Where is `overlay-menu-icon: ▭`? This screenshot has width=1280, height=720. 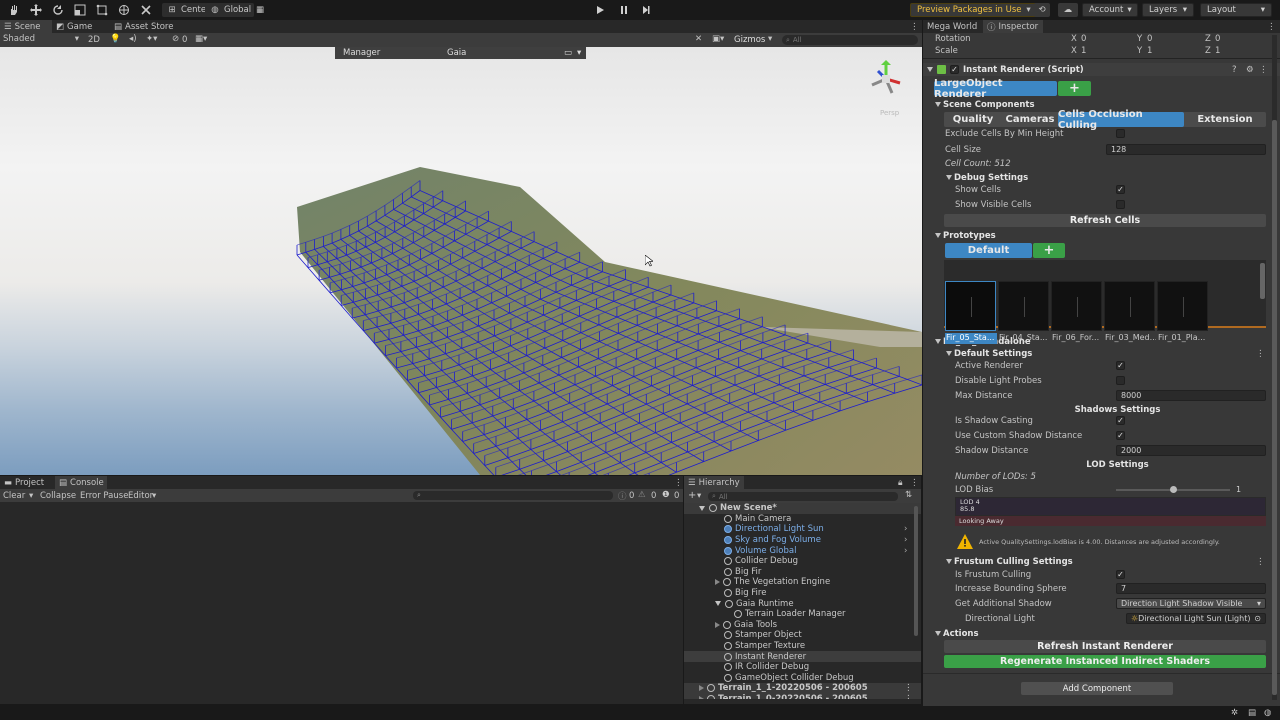 overlay-menu-icon: ▭ is located at coordinates (568, 53).